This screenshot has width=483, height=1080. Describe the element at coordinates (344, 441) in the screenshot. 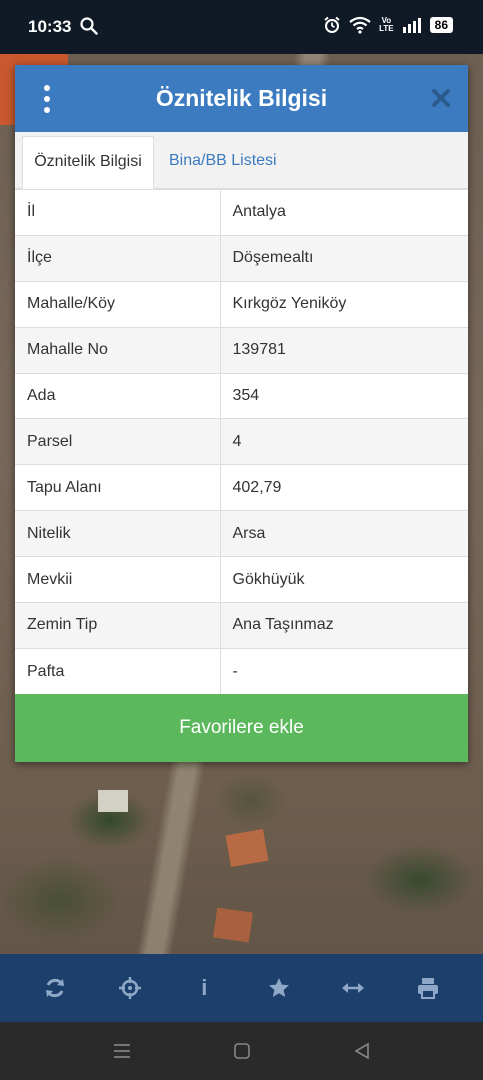

I see `row-value: 4` at that location.